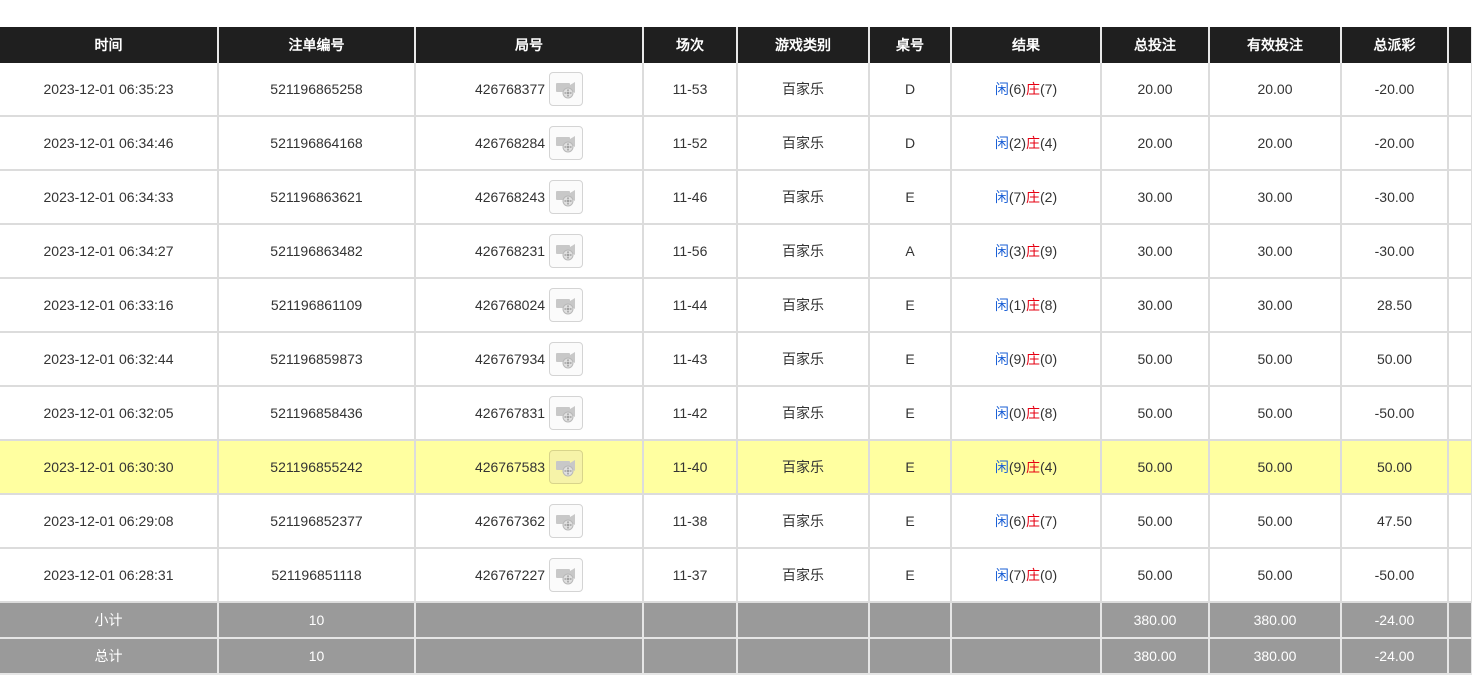 This screenshot has height=675, width=1472. I want to click on subtotal-total-bet: 380.00, so click(1155, 620).